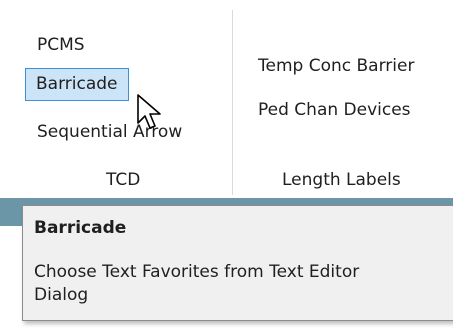 The image size is (453, 330). I want to click on barricade-button: Barricade, so click(77, 84).